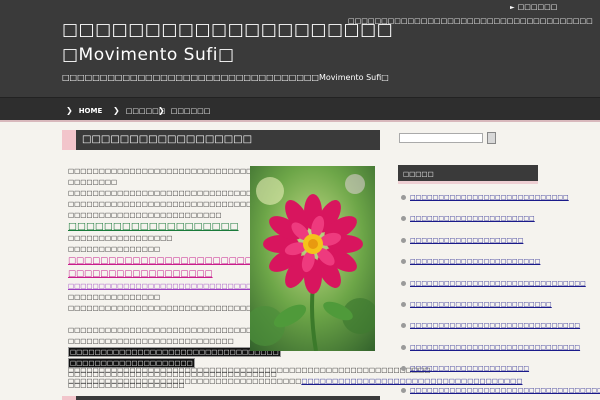  I want to click on paragraph: □□□□□□□□□□□□□□□□□□□□□□□□□□□□, so click(180, 261).